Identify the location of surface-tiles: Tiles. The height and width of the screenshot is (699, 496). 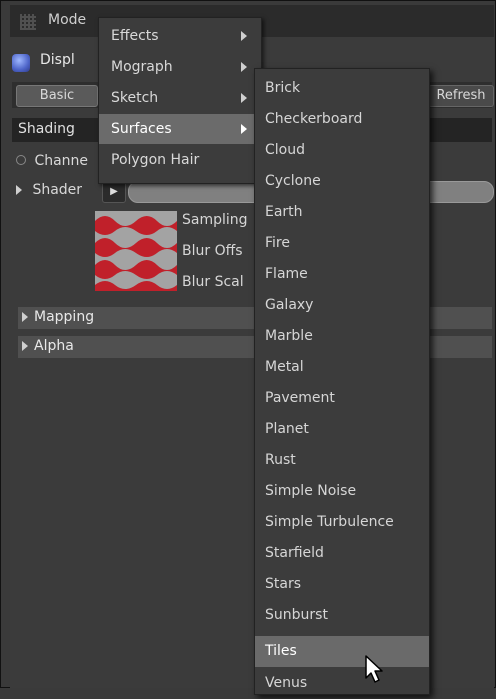
(342, 651).